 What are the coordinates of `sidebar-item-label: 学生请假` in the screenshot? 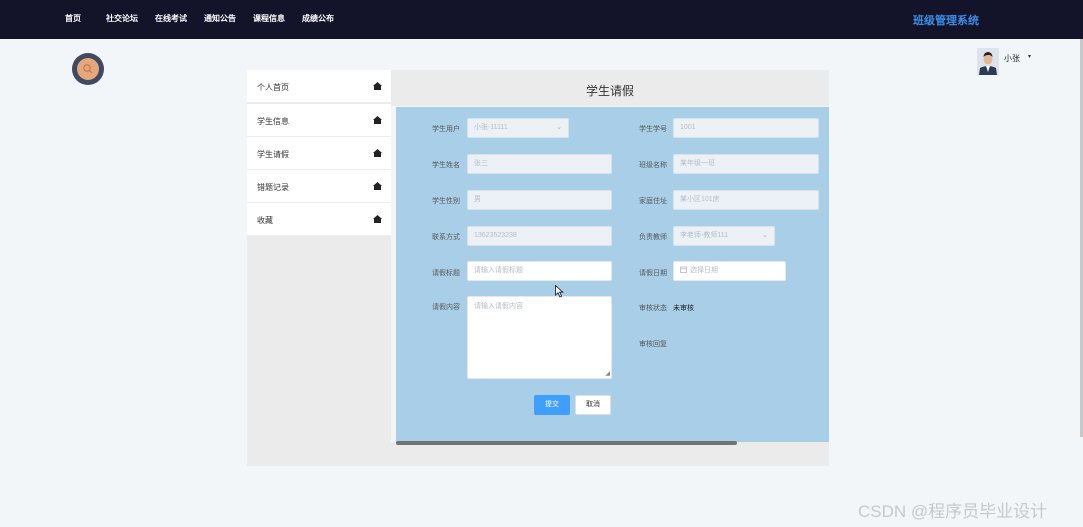 It's located at (273, 154).